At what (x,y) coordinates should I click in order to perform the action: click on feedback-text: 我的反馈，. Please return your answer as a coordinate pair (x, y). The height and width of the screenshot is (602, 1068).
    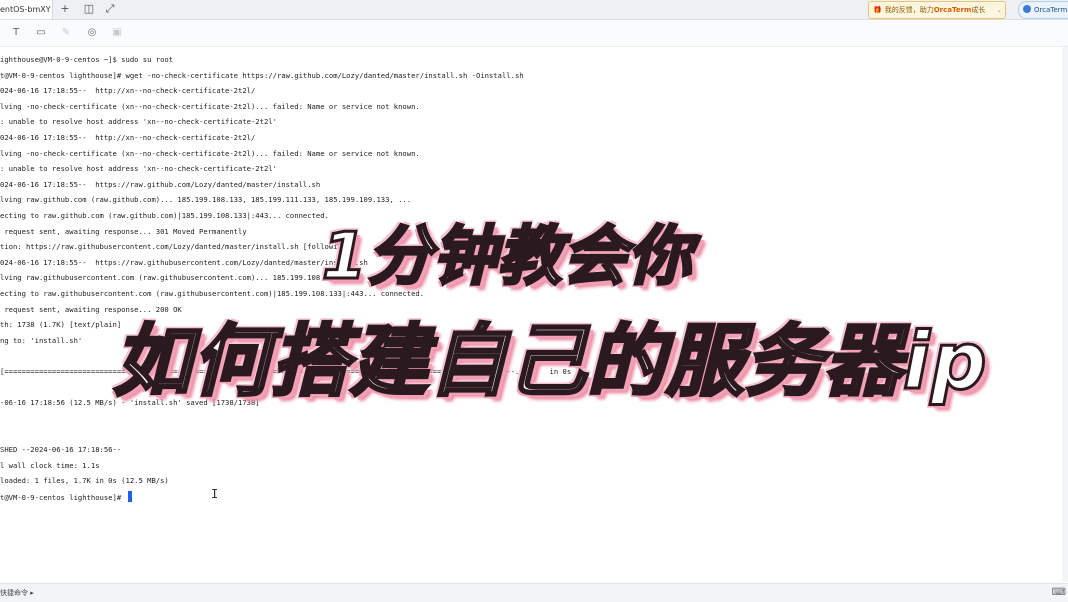
    Looking at the image, I should click on (902, 10).